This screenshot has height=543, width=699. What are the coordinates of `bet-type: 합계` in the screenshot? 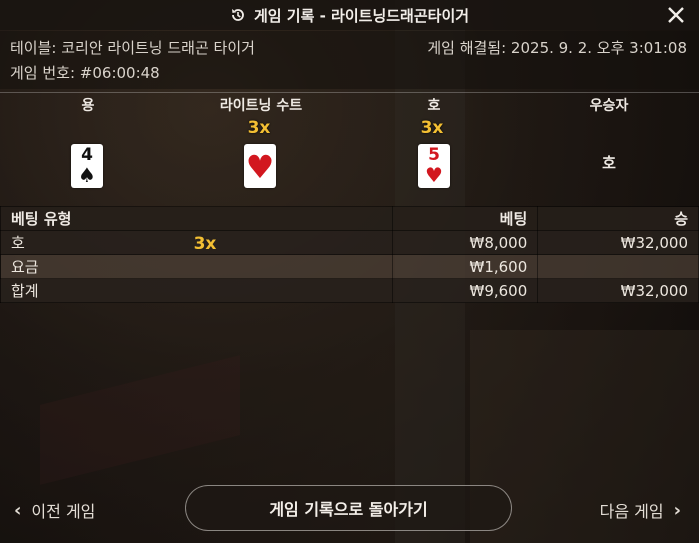 It's located at (196, 290).